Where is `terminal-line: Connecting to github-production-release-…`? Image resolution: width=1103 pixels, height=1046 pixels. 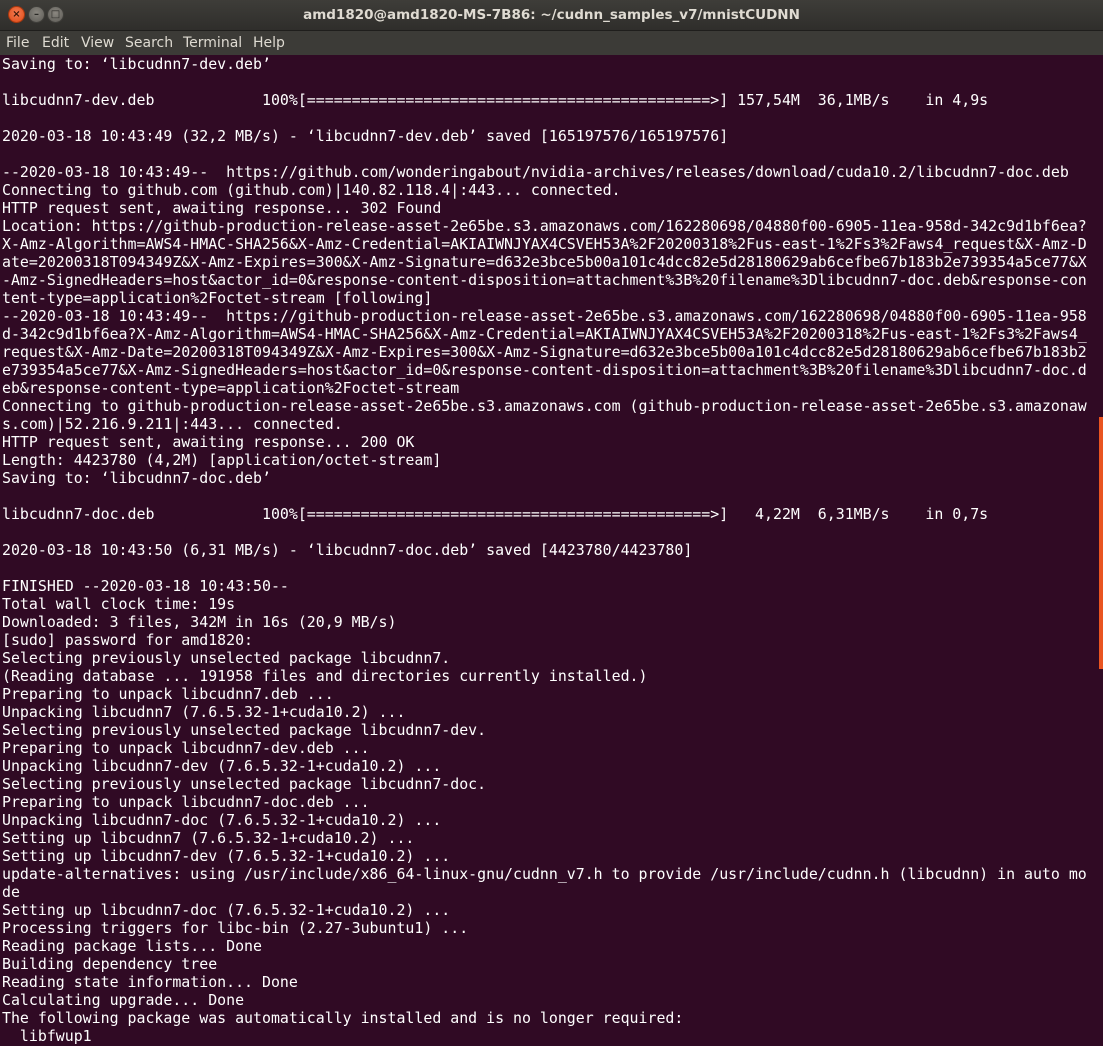 terminal-line: Connecting to github-production-release-… is located at coordinates (544, 406).